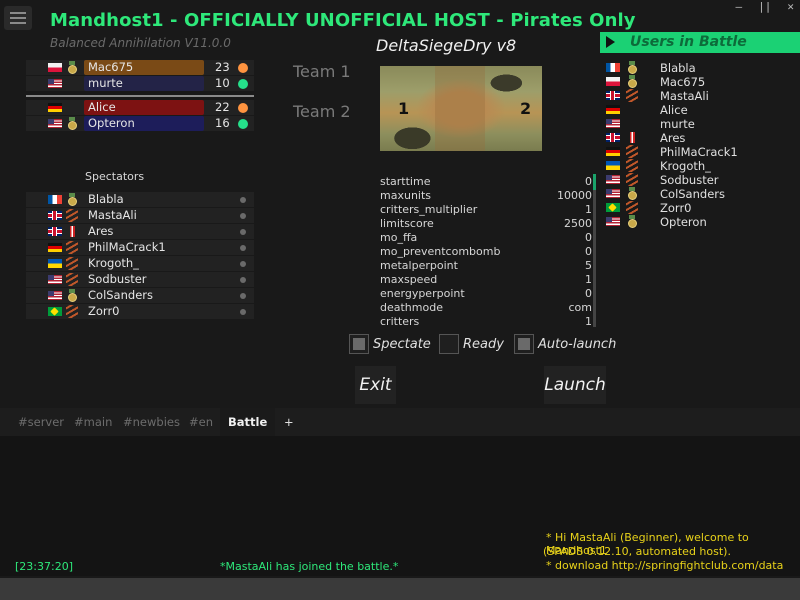  What do you see at coordinates (701, 124) in the screenshot?
I see `user-row: murte` at bounding box center [701, 124].